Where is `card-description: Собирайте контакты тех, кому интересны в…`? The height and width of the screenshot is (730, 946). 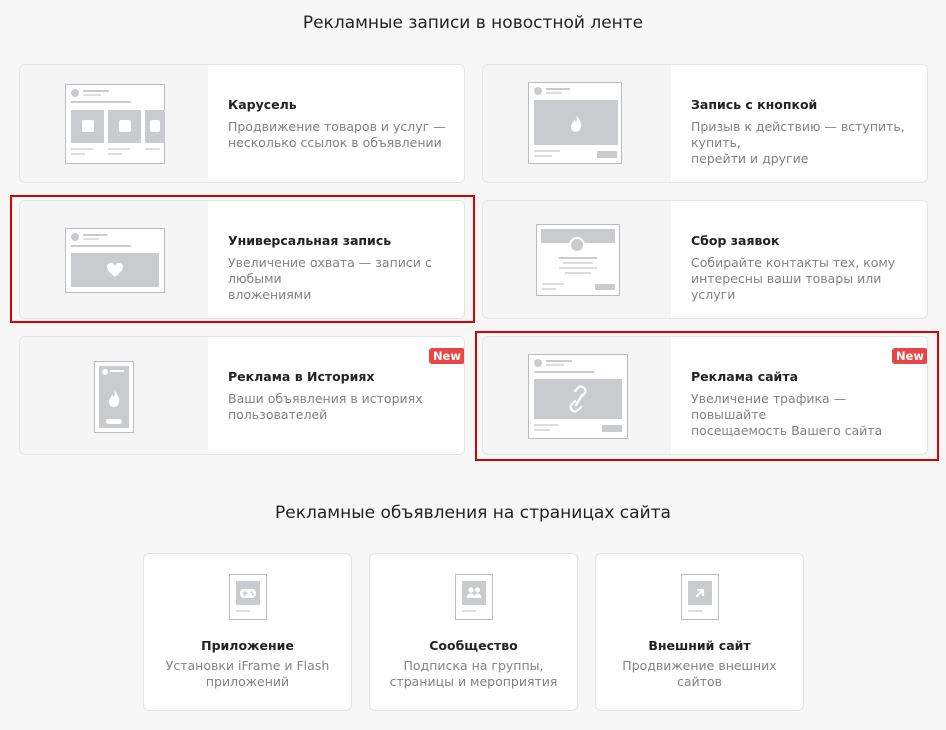
card-description: Собирайте контакты тех, кому интересны в… is located at coordinates (793, 278).